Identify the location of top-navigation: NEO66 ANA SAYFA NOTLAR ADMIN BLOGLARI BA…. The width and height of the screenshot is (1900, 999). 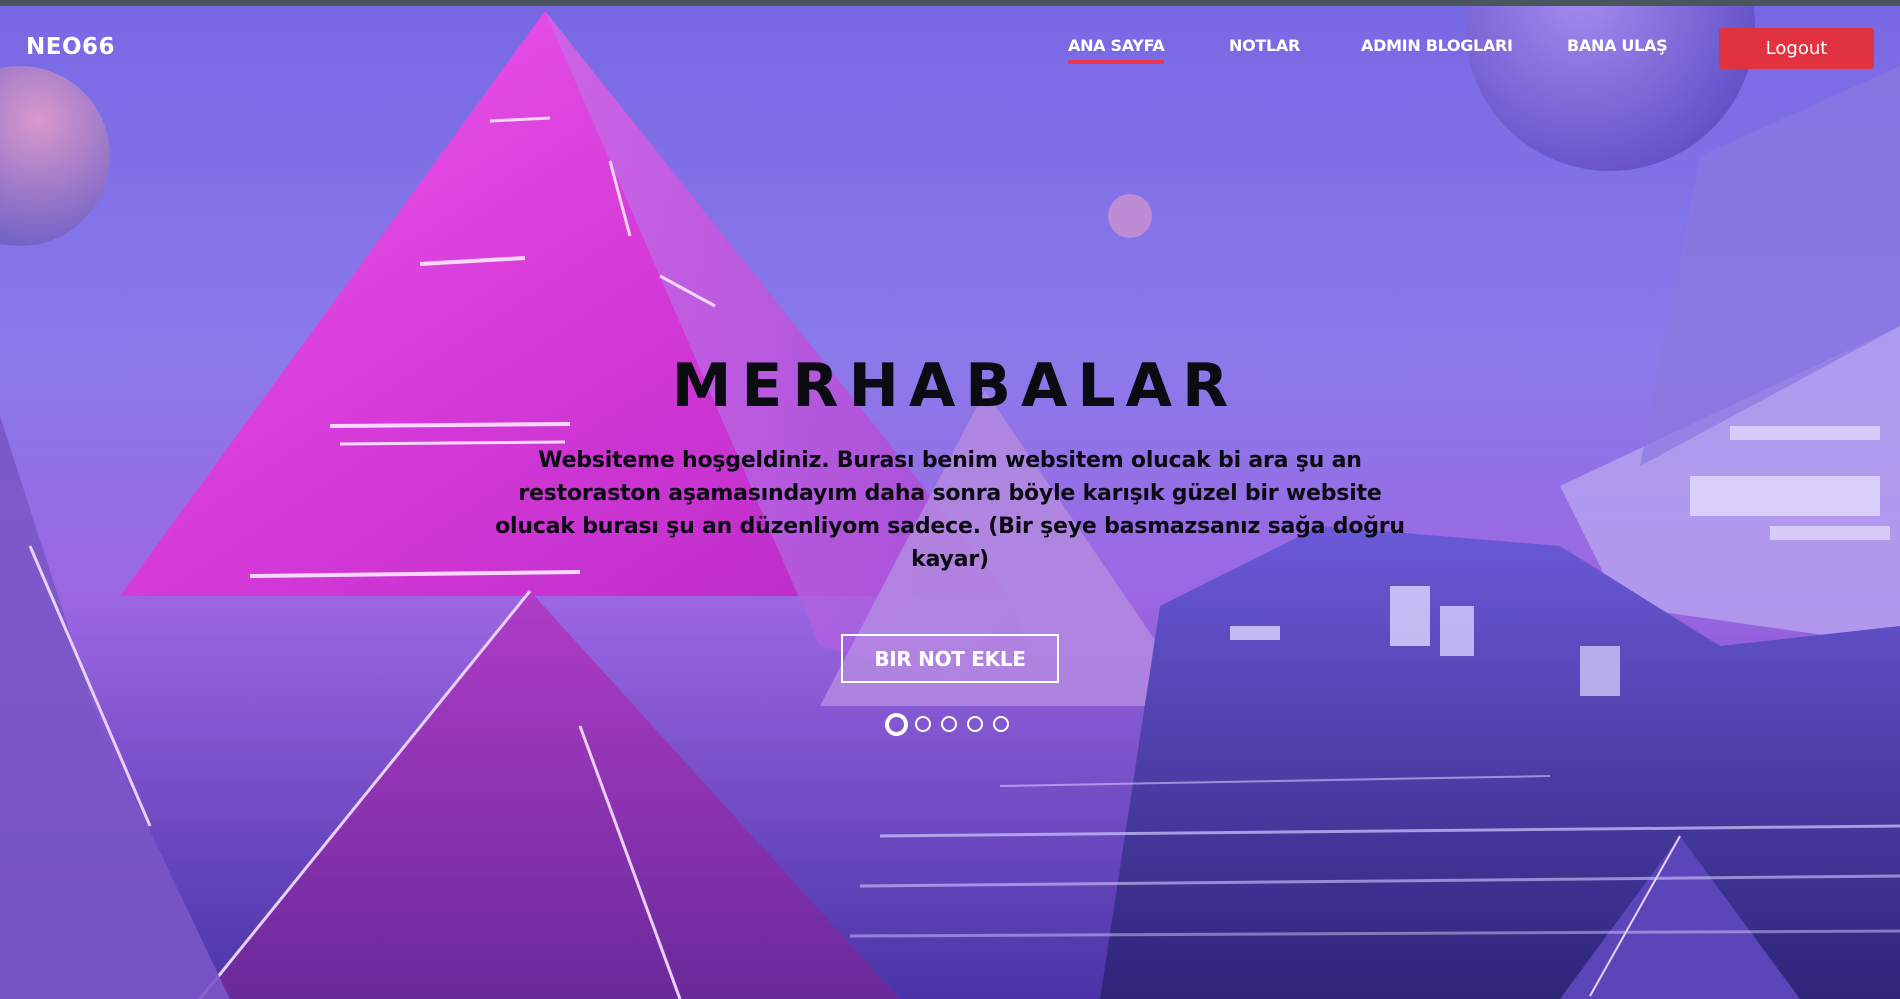
(950, 48).